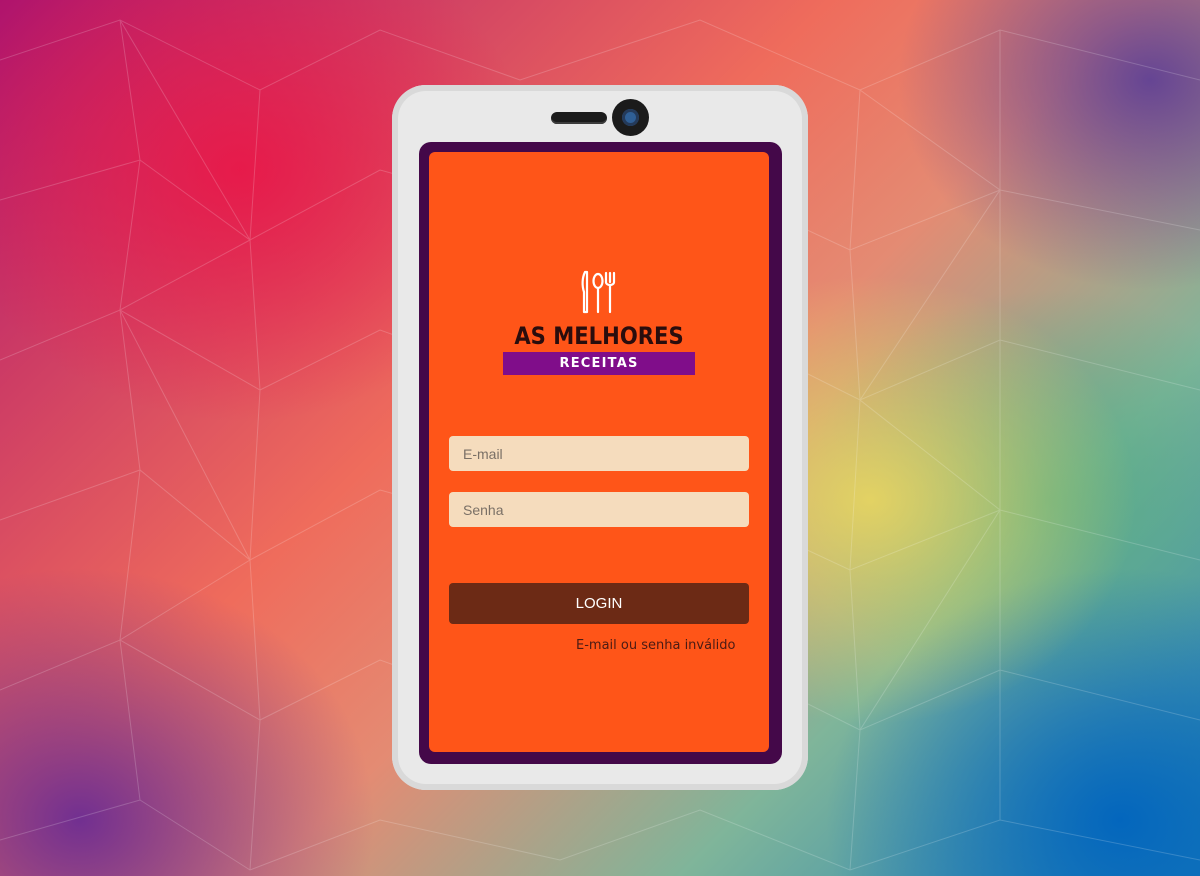  What do you see at coordinates (599, 363) in the screenshot?
I see `brand-subtitle: RECEITAS` at bounding box center [599, 363].